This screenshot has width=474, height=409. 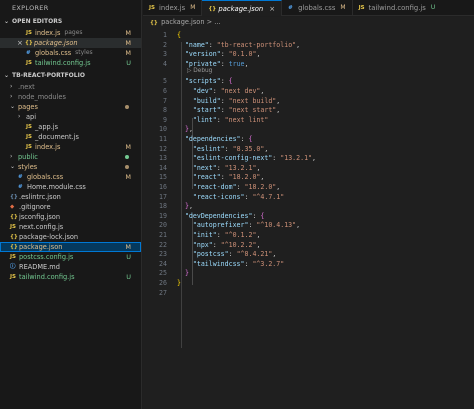 What do you see at coordinates (165, 119) in the screenshot?
I see `line-number: 9` at bounding box center [165, 119].